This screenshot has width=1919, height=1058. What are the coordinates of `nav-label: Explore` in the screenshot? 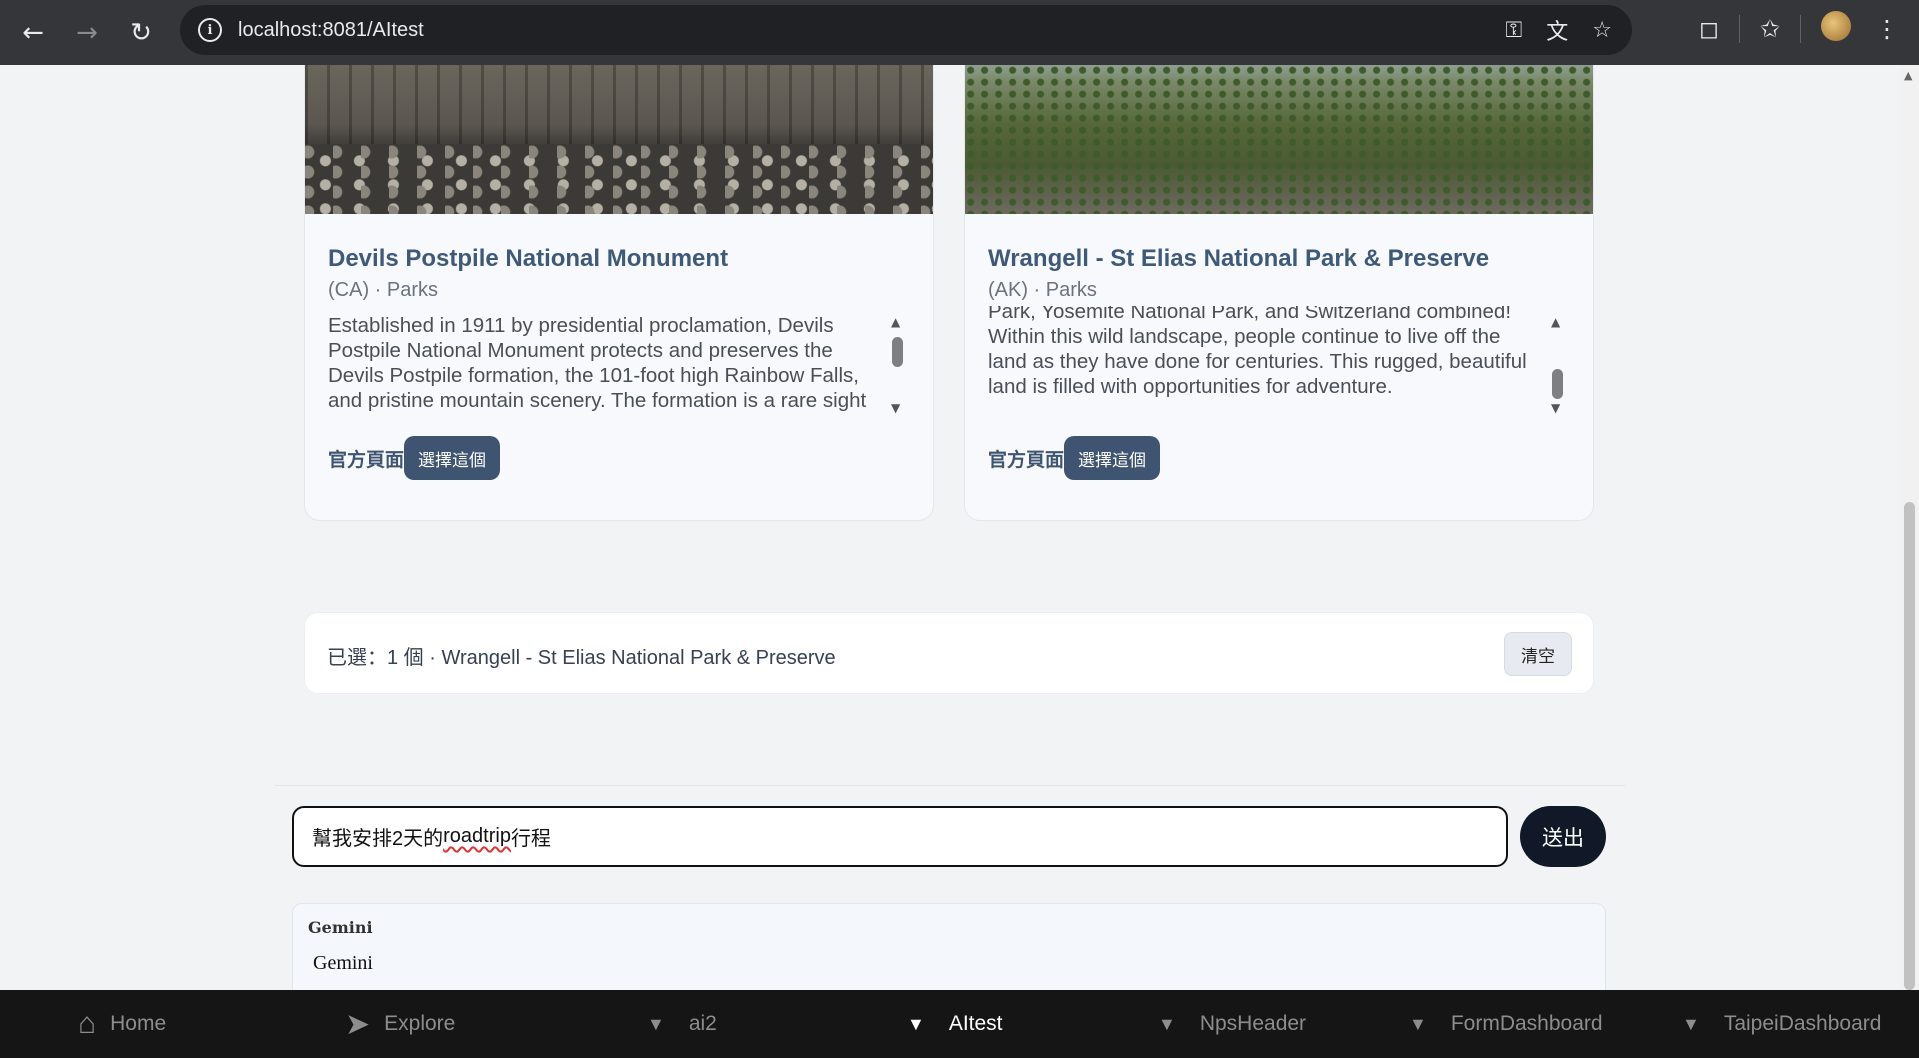 It's located at (420, 1023).